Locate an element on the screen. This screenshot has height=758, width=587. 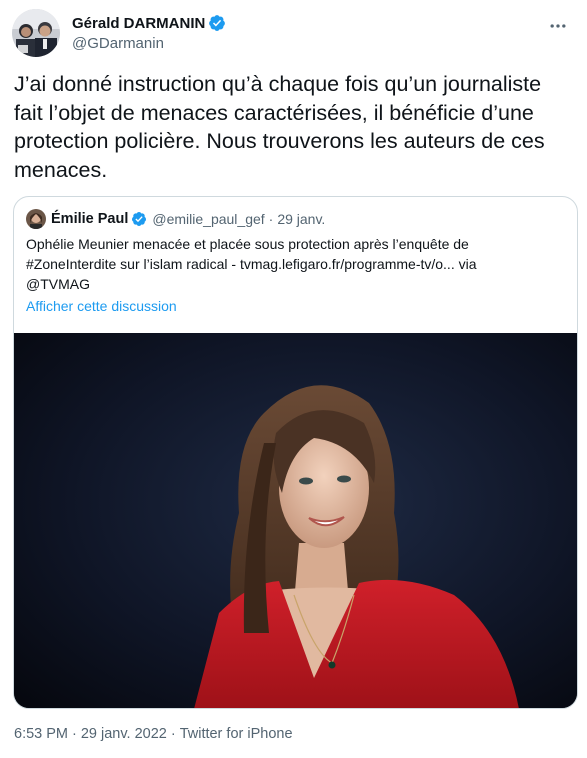
author-name-row: Gérald DARMANIN is located at coordinates (149, 23).